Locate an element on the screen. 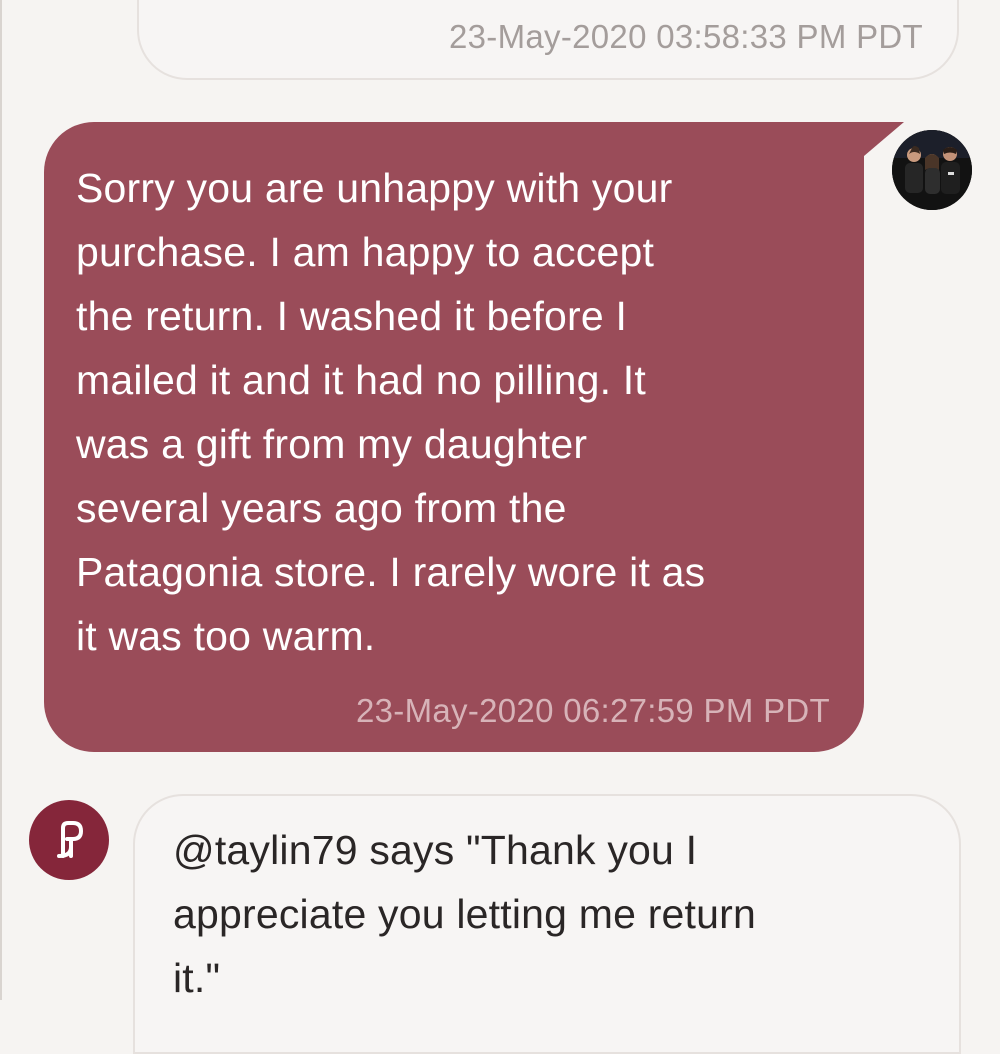 This screenshot has width=1000, height=1054. poshmark-logo is located at coordinates (69, 840).